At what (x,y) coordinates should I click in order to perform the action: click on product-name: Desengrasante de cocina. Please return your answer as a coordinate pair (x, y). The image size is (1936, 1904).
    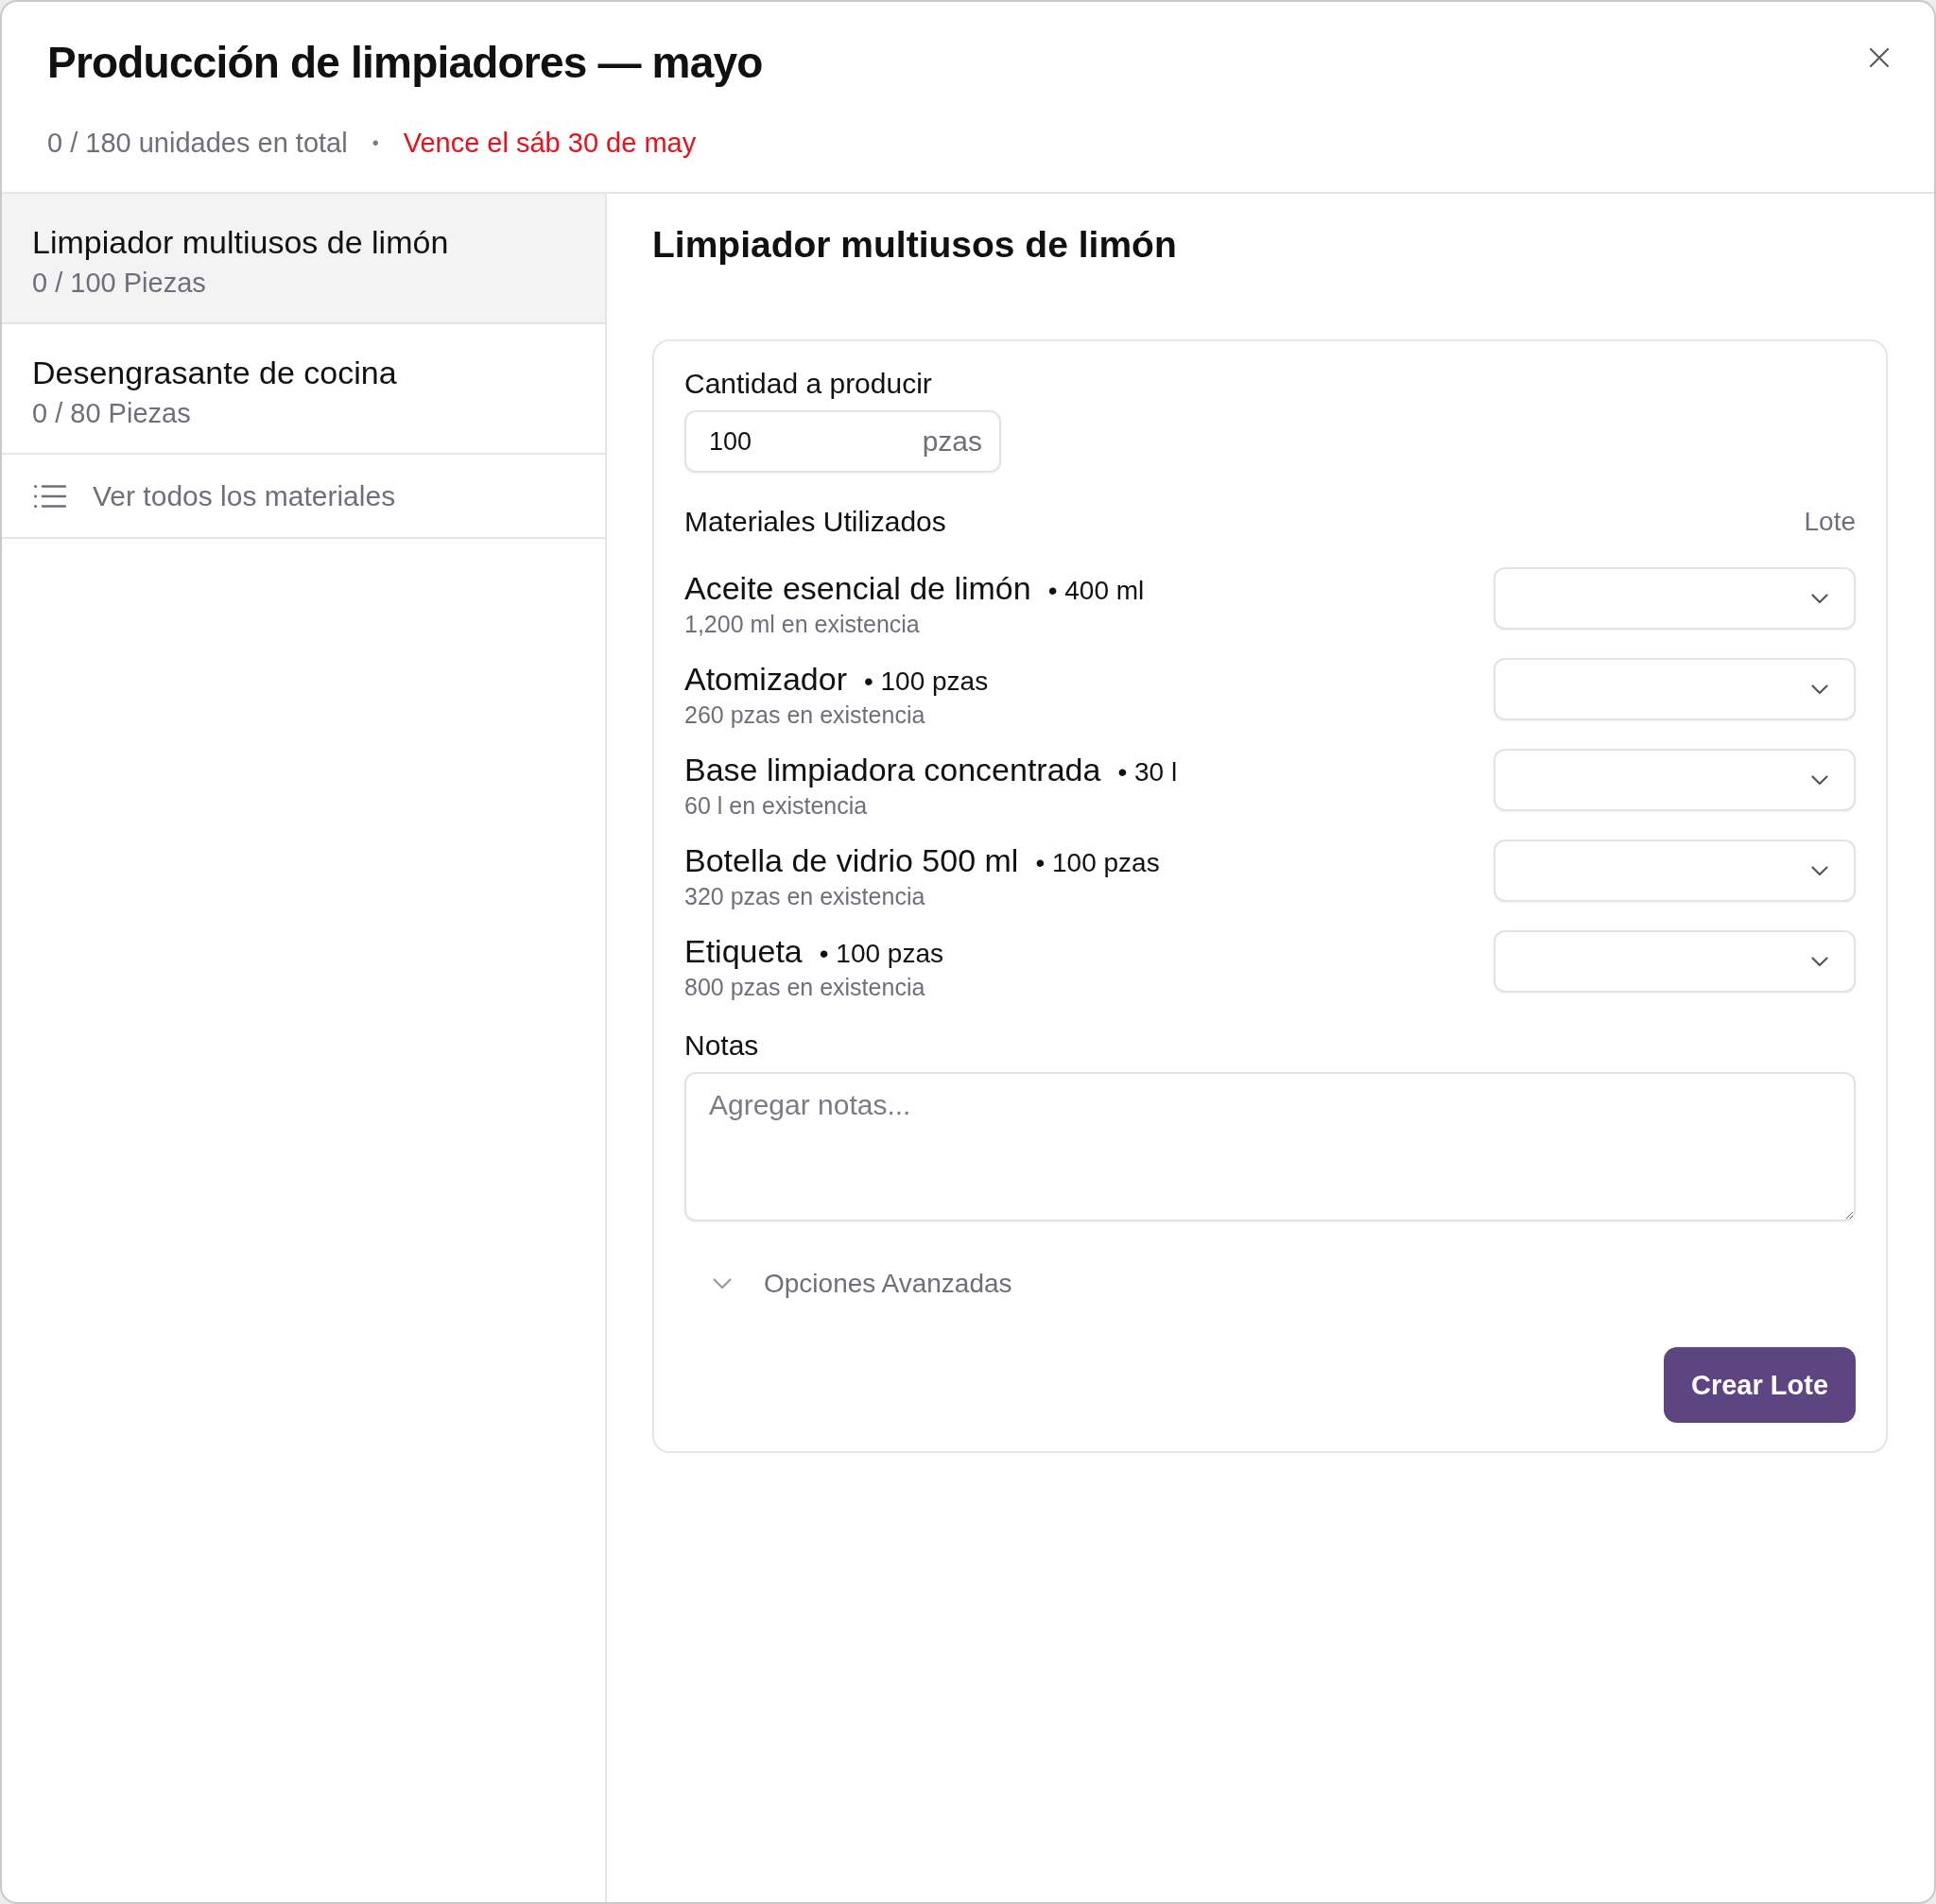
    Looking at the image, I should click on (214, 372).